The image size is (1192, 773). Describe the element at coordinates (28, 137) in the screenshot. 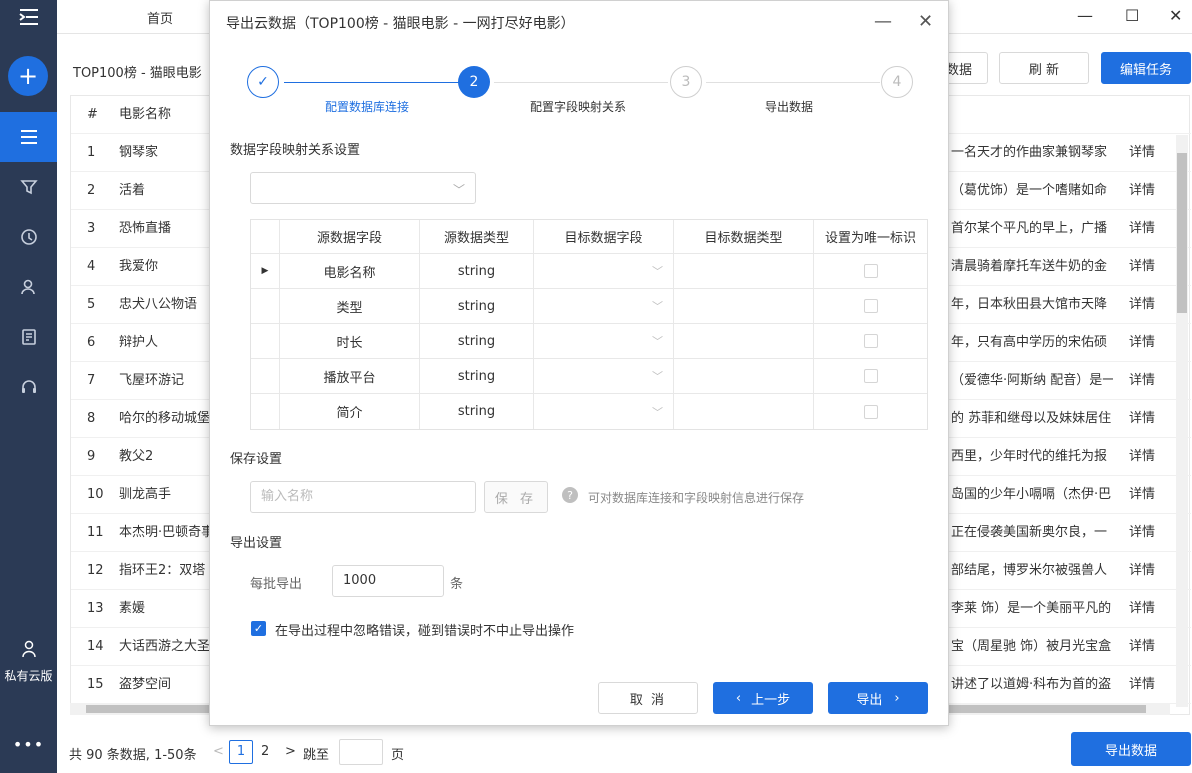

I see `sidebar-item-tasks` at that location.